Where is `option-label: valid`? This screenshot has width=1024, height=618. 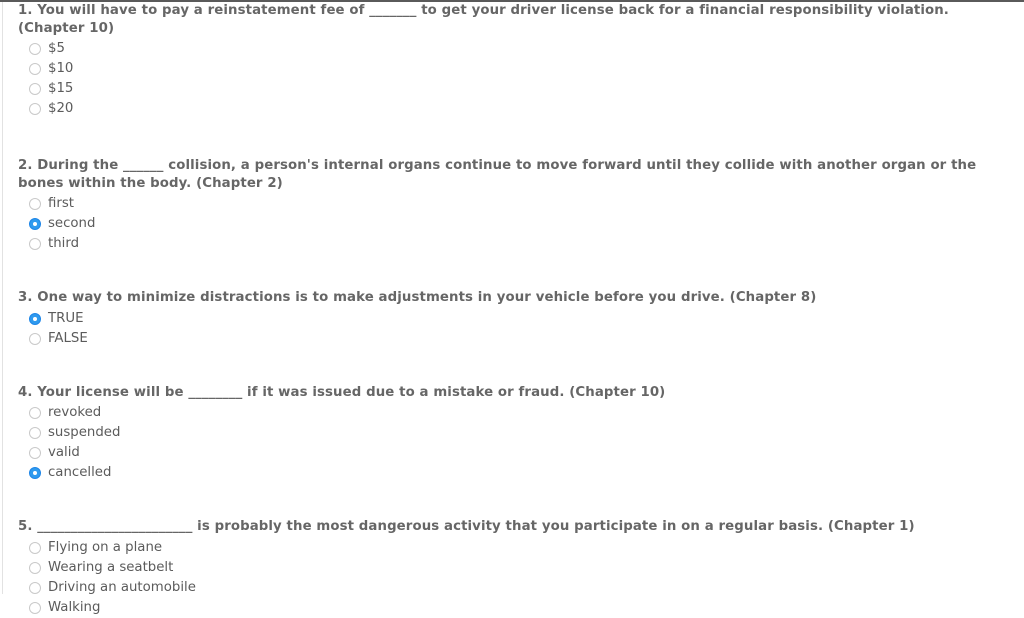
option-label: valid is located at coordinates (64, 452).